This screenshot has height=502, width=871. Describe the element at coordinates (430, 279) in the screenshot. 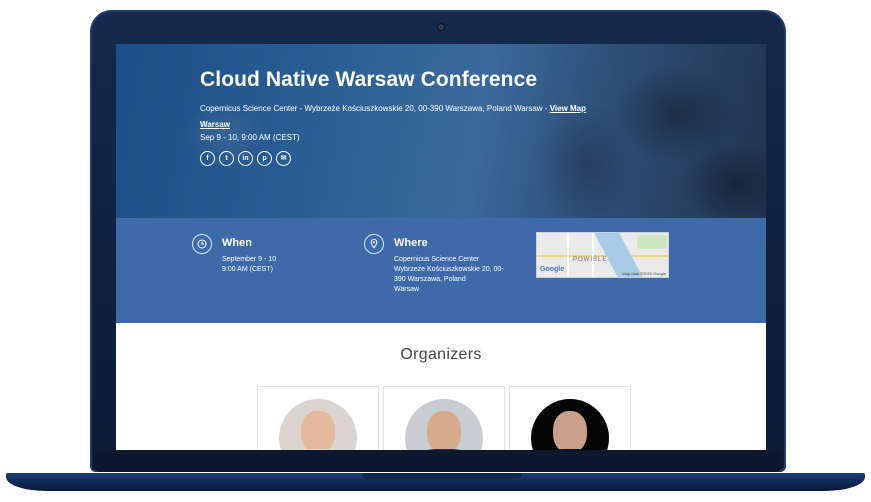

I see `where-postal: 390 Warszawa, Poland` at that location.